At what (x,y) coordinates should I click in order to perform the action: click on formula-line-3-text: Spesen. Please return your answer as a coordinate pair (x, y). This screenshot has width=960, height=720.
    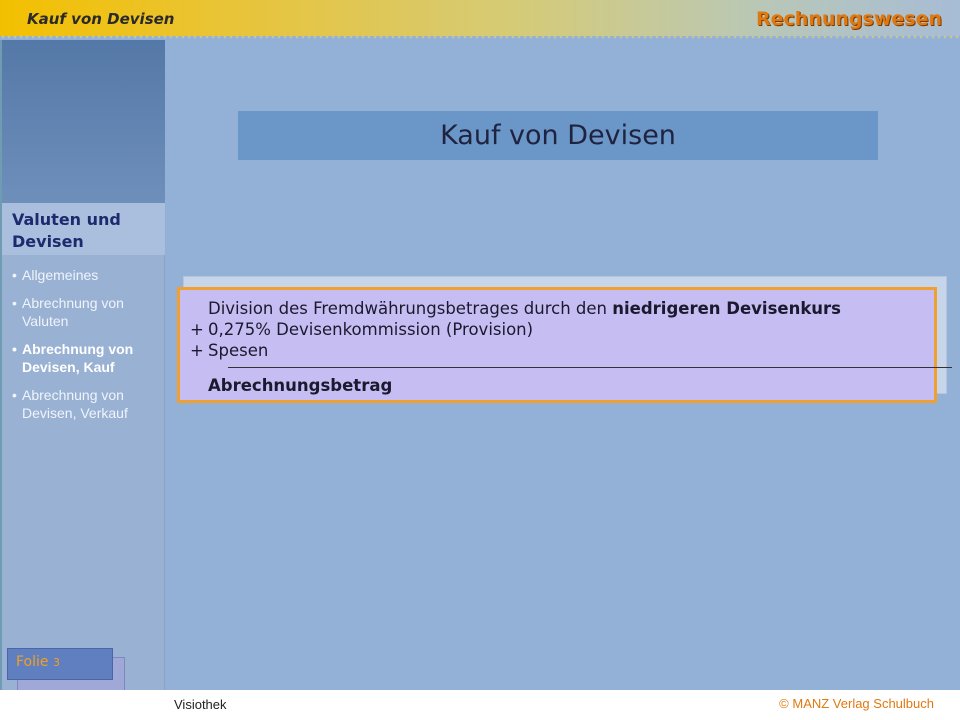
    Looking at the image, I should click on (238, 350).